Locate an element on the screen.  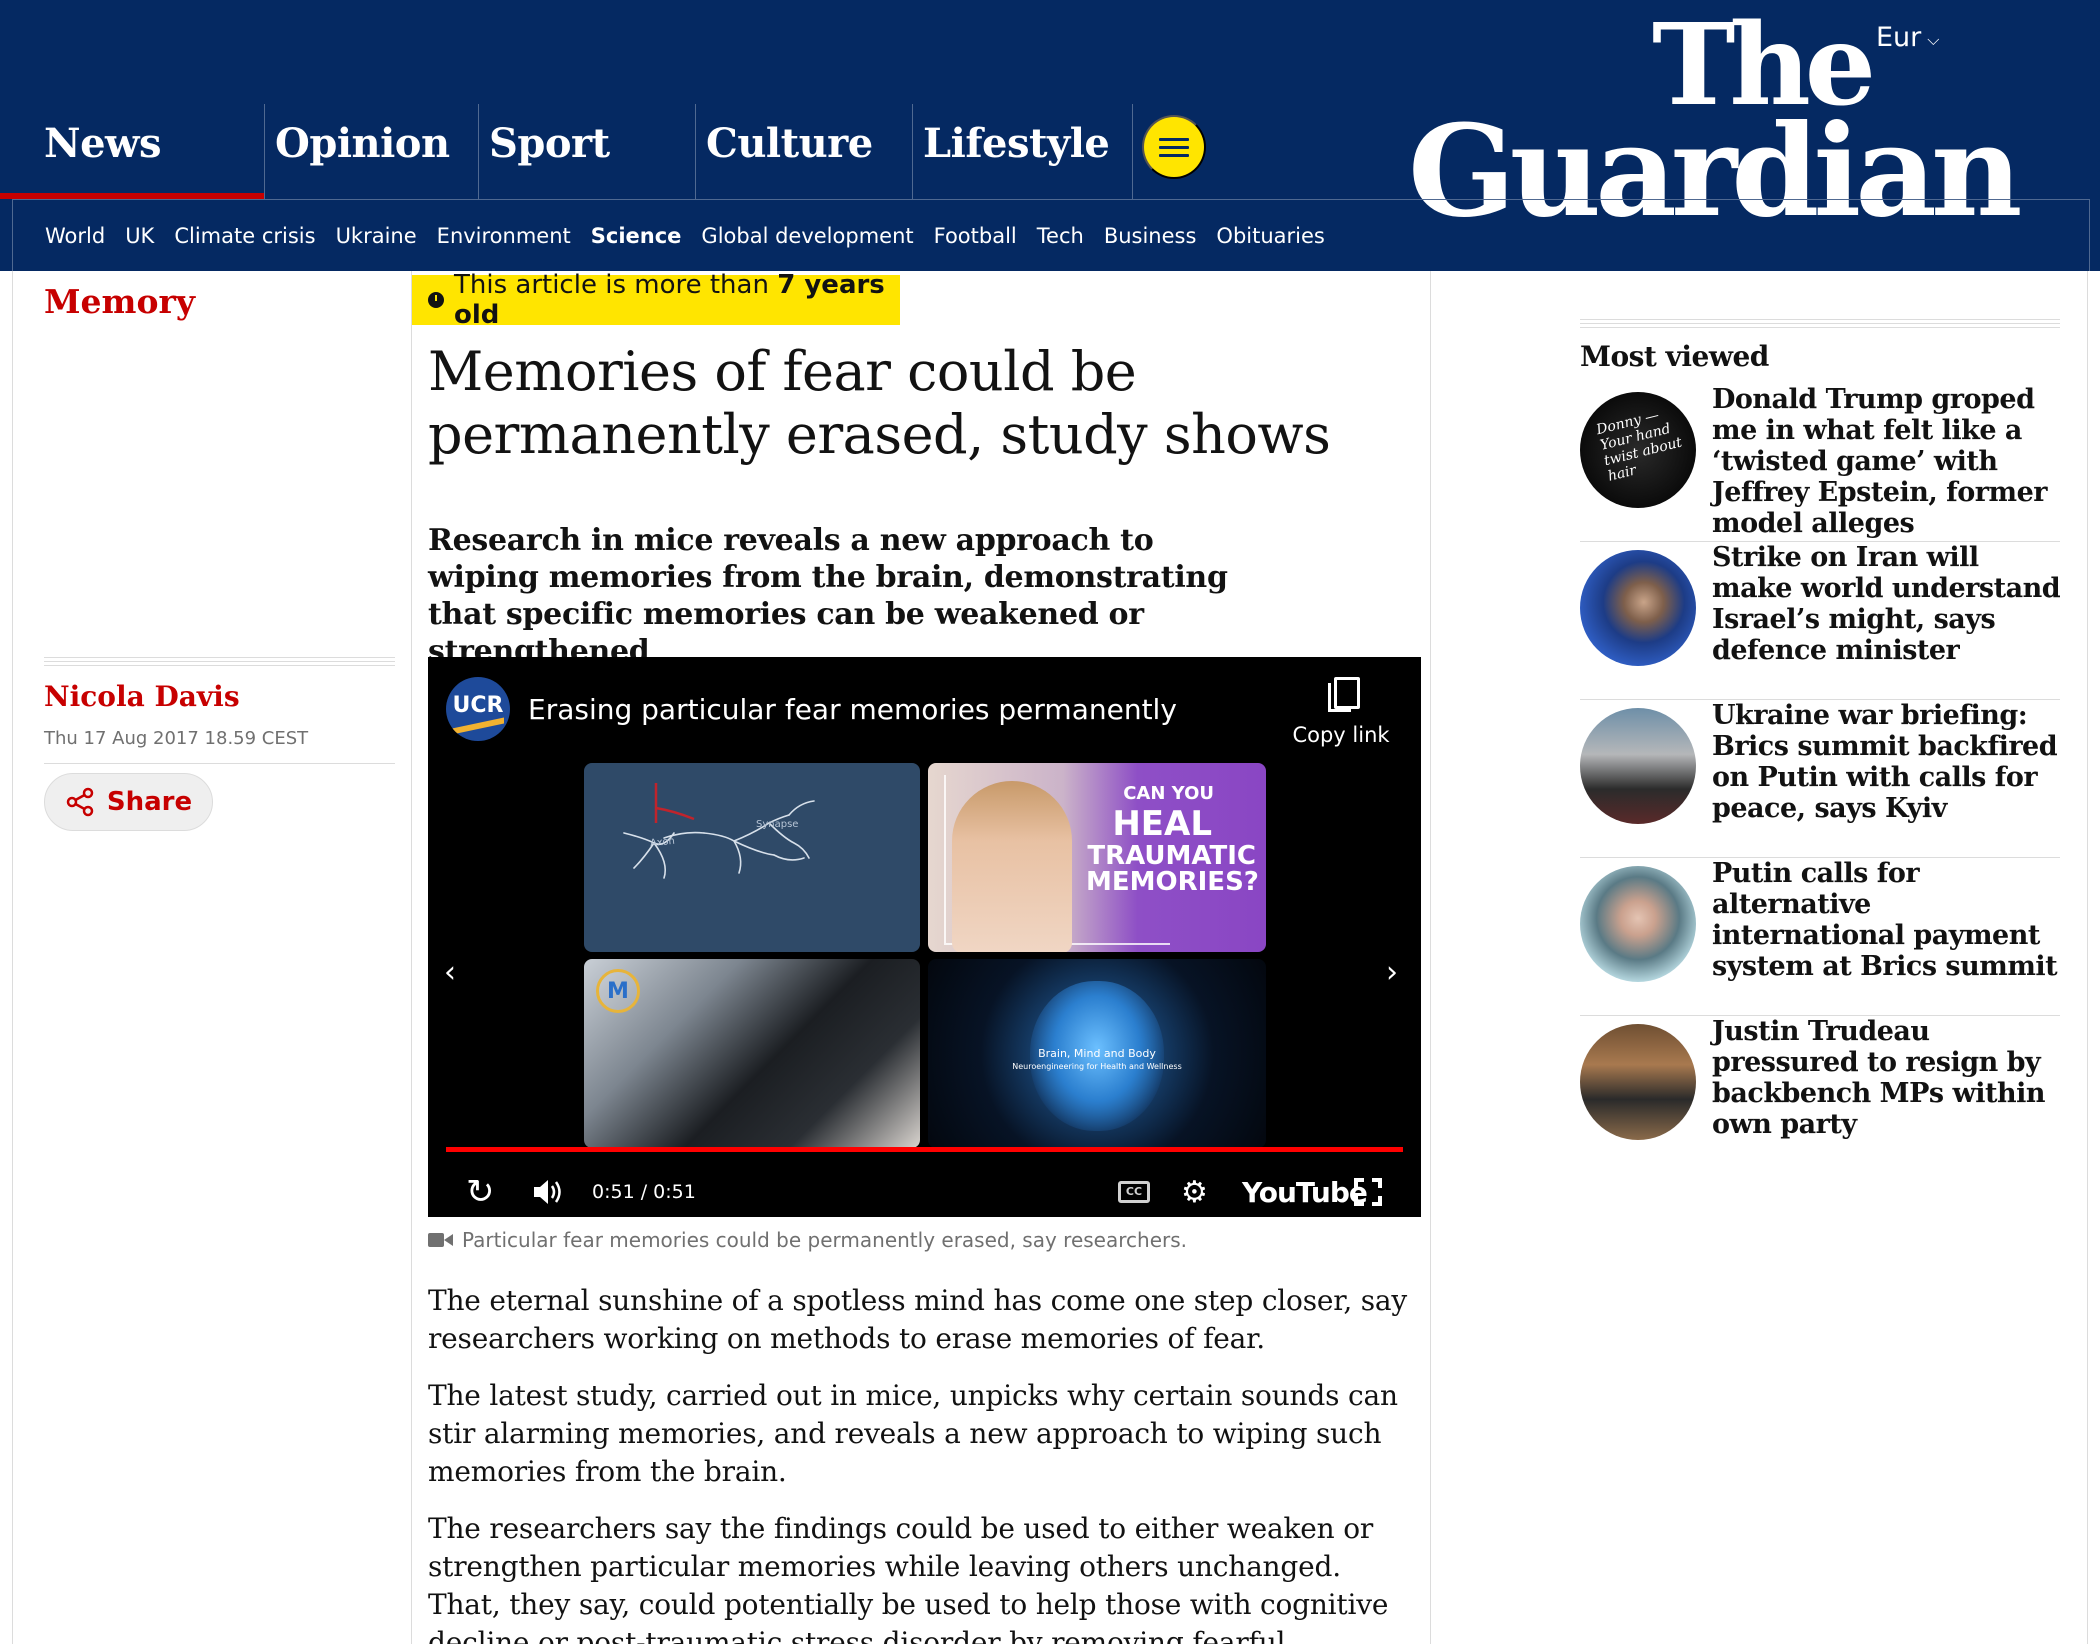
cc-icon: CC is located at coordinates (1134, 1192).